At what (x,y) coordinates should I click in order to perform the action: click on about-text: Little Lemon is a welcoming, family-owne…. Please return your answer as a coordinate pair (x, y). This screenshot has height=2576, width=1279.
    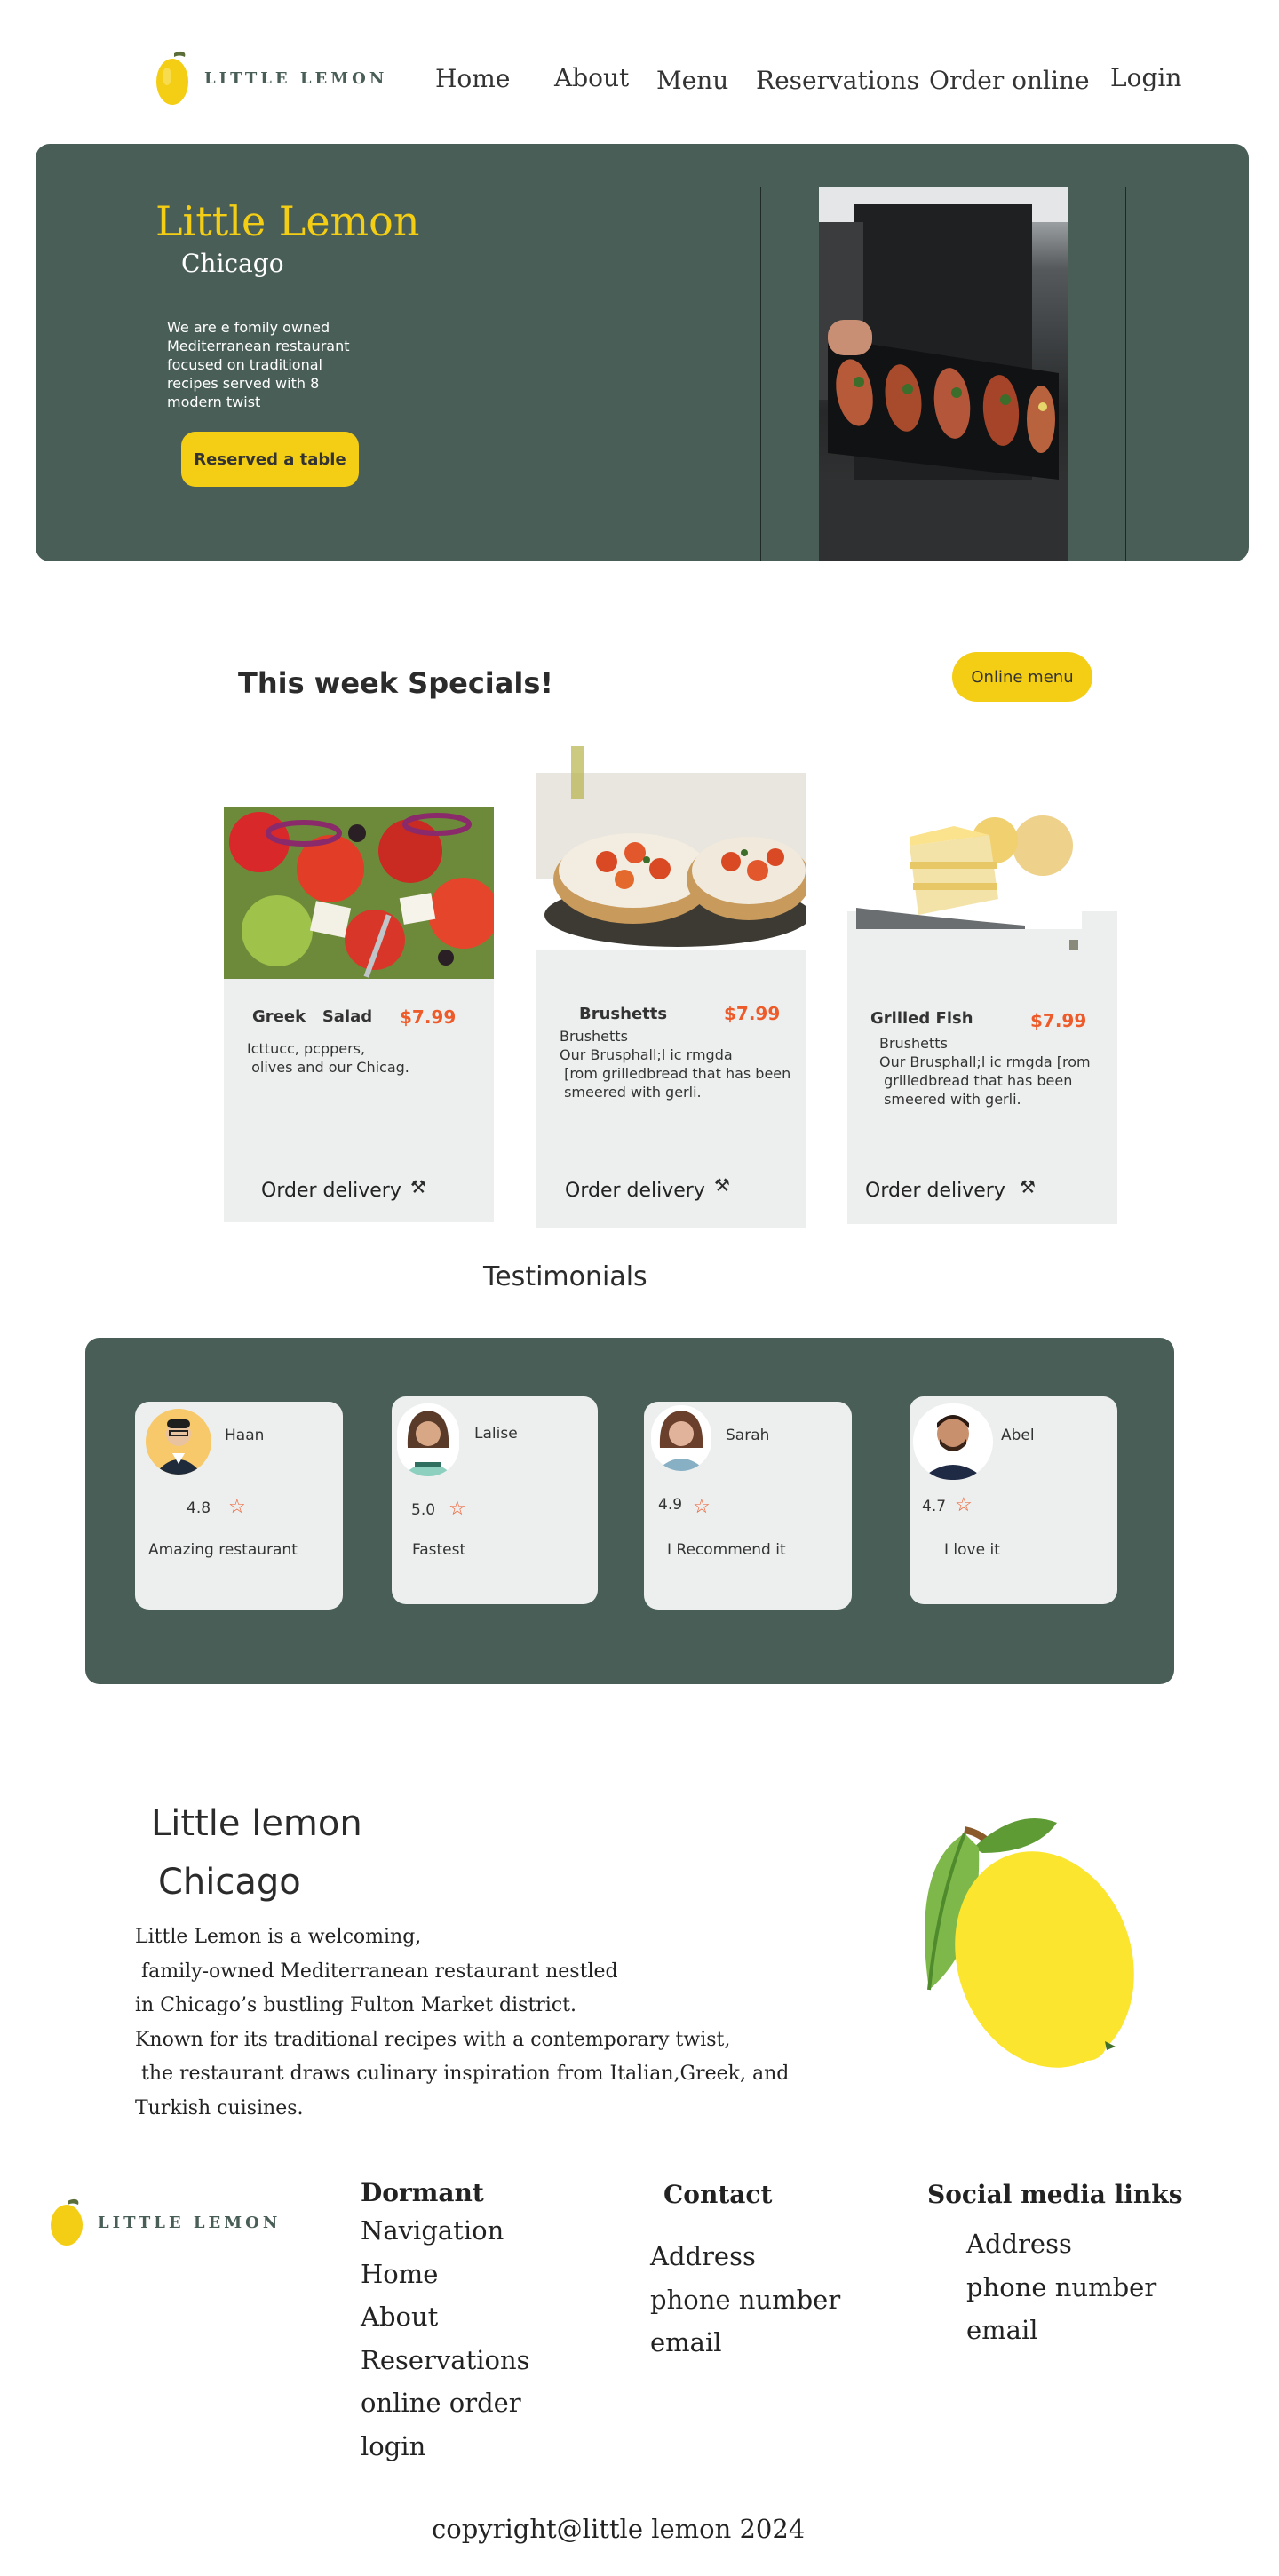
    Looking at the image, I should click on (462, 2023).